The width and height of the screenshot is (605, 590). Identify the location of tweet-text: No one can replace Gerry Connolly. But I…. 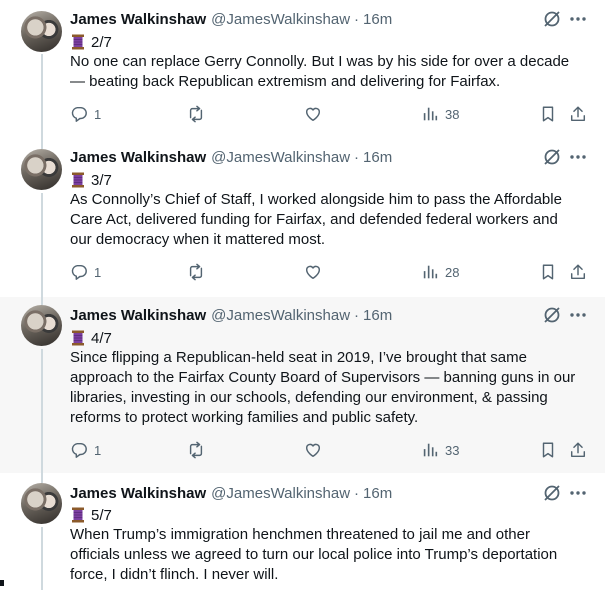
(332, 72).